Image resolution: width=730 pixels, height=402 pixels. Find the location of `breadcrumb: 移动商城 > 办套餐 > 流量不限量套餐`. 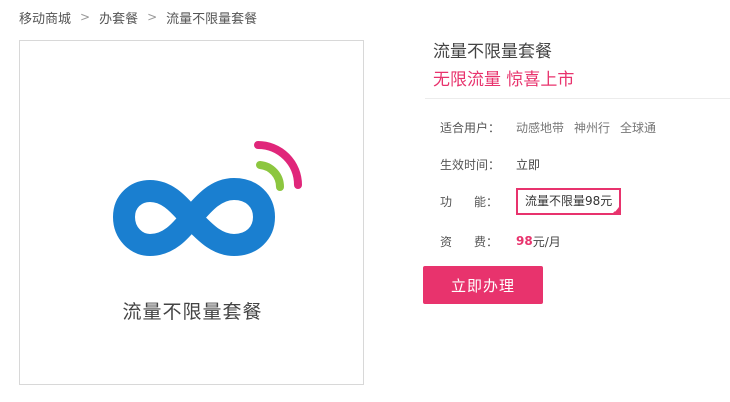

breadcrumb: 移动商城 > 办套餐 > 流量不限量套餐 is located at coordinates (138, 17).